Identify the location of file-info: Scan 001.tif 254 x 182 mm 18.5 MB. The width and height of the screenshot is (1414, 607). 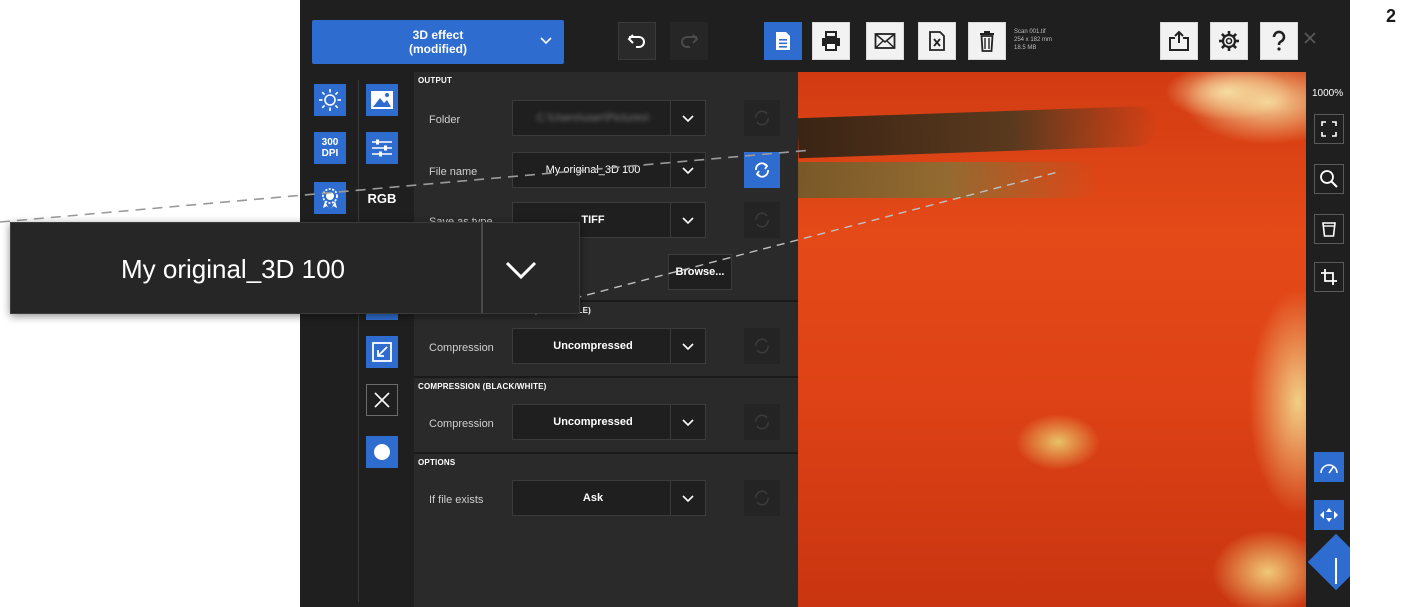
(1033, 40).